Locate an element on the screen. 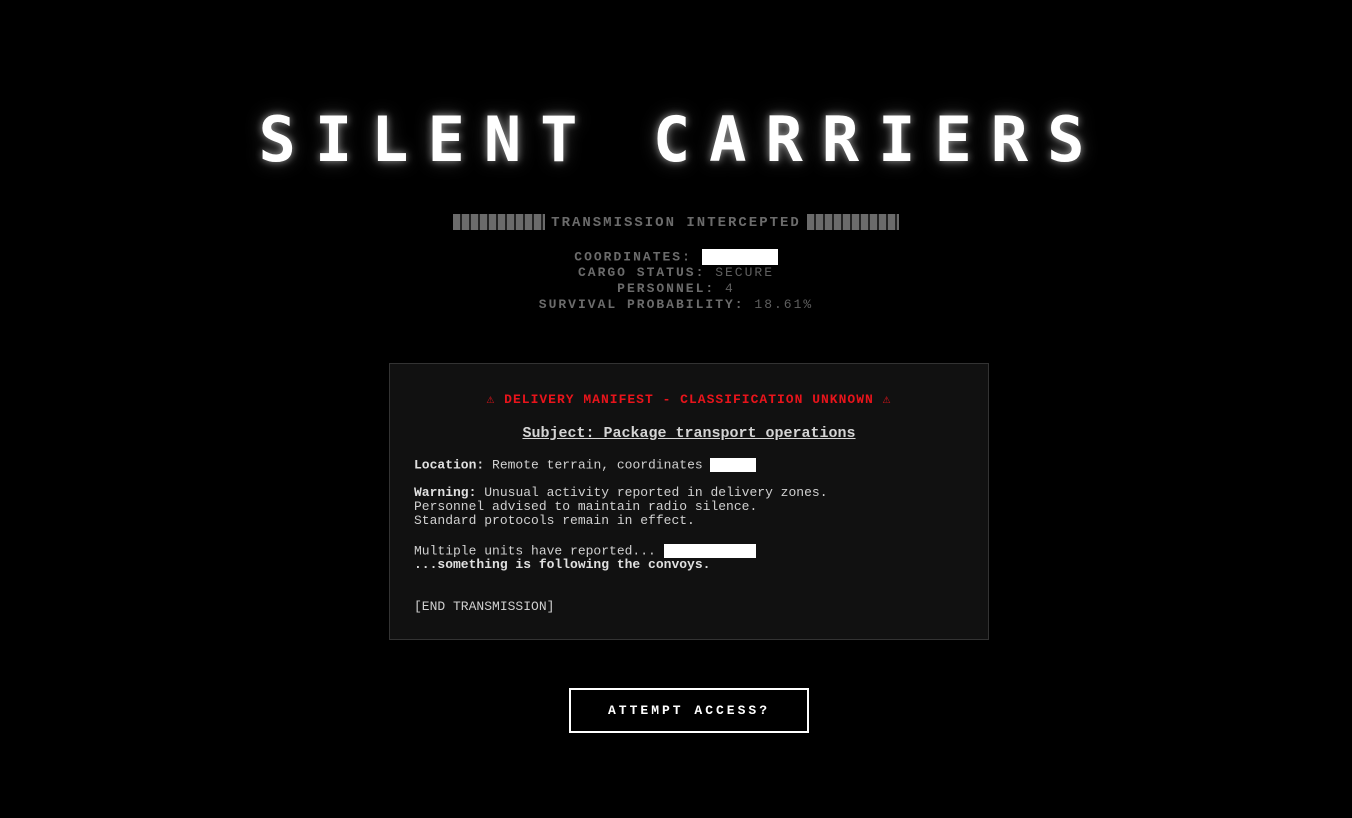 The width and height of the screenshot is (1352, 818). cargo-value: SECURE is located at coordinates (745, 272).